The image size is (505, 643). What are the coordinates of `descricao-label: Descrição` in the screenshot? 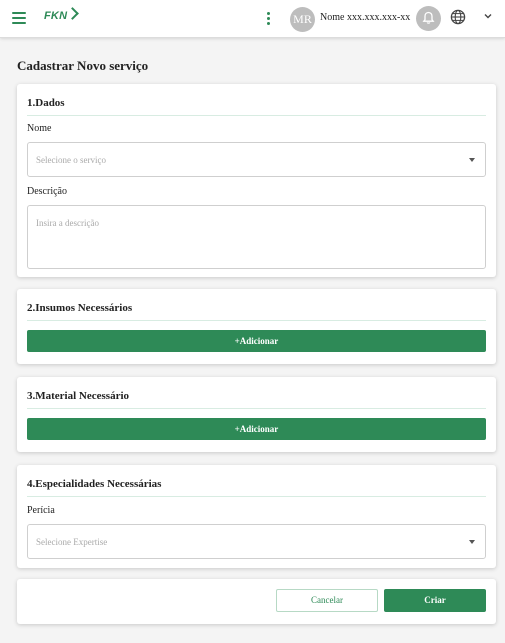 It's located at (47, 191).